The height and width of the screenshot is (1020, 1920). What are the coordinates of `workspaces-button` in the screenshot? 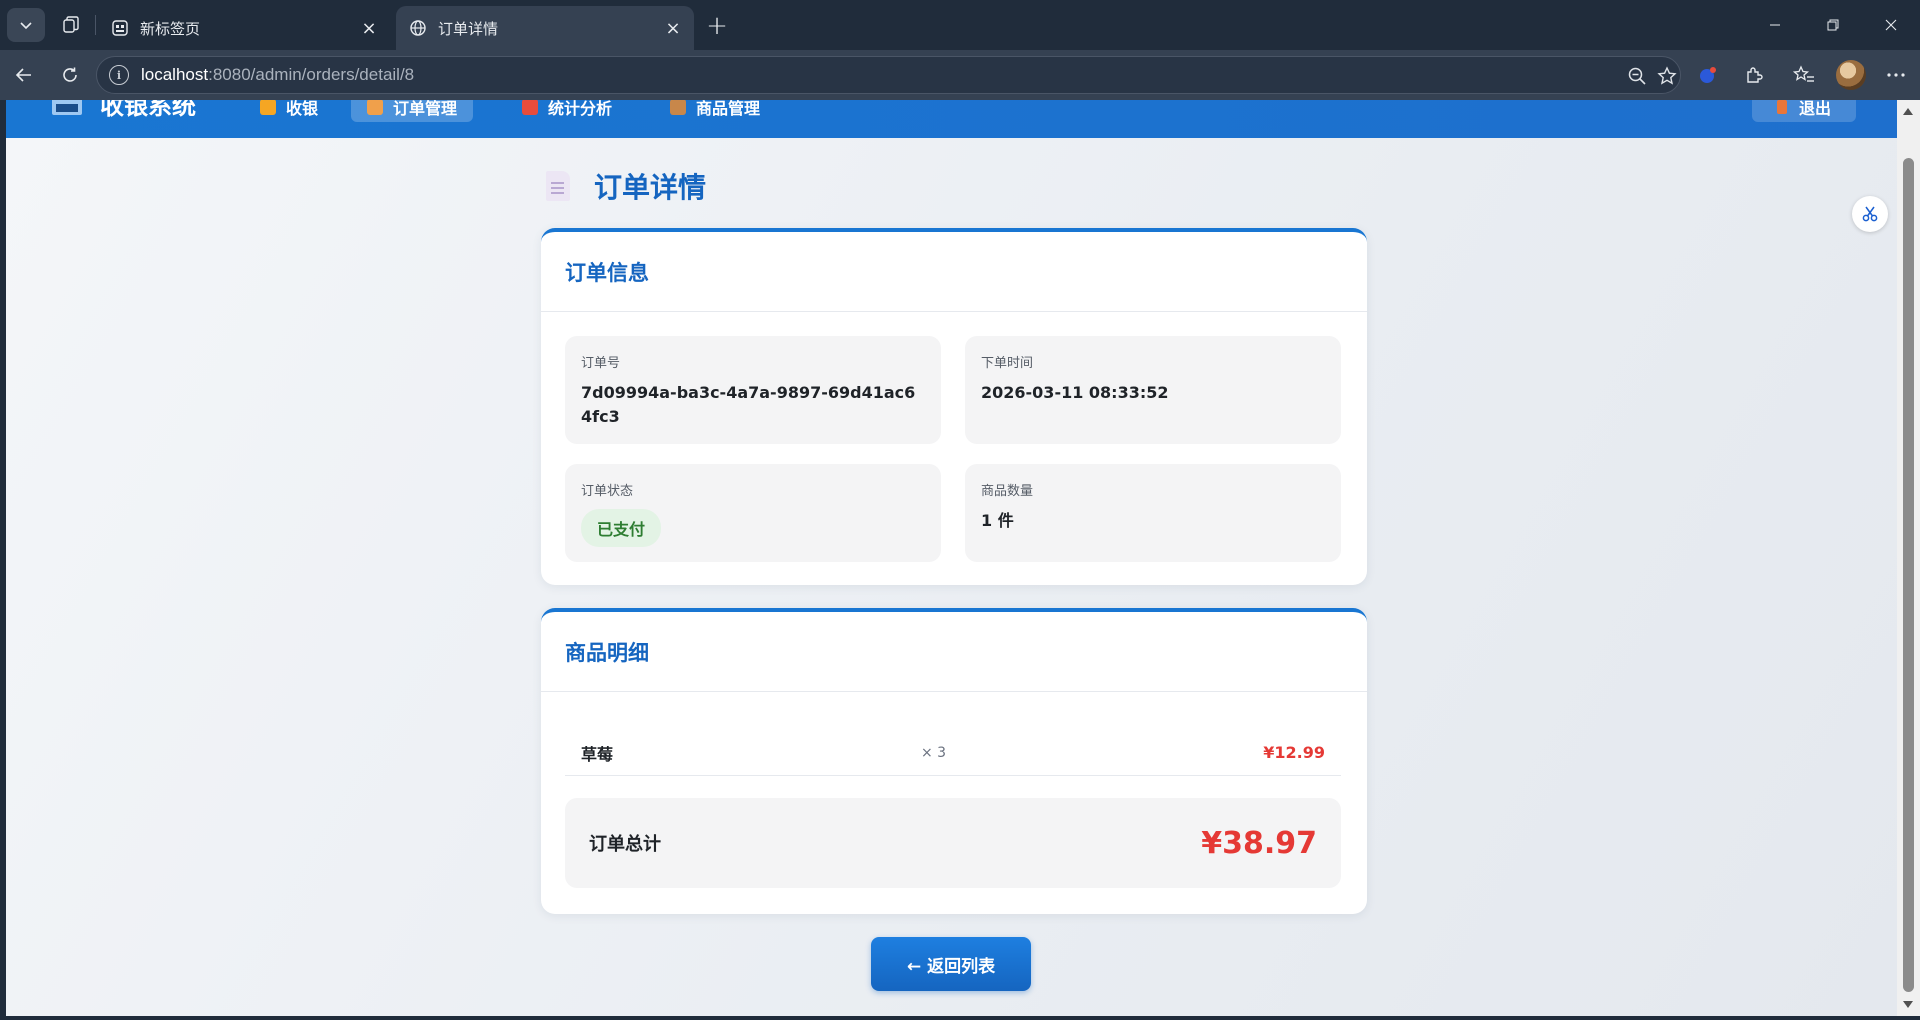 It's located at (71, 25).